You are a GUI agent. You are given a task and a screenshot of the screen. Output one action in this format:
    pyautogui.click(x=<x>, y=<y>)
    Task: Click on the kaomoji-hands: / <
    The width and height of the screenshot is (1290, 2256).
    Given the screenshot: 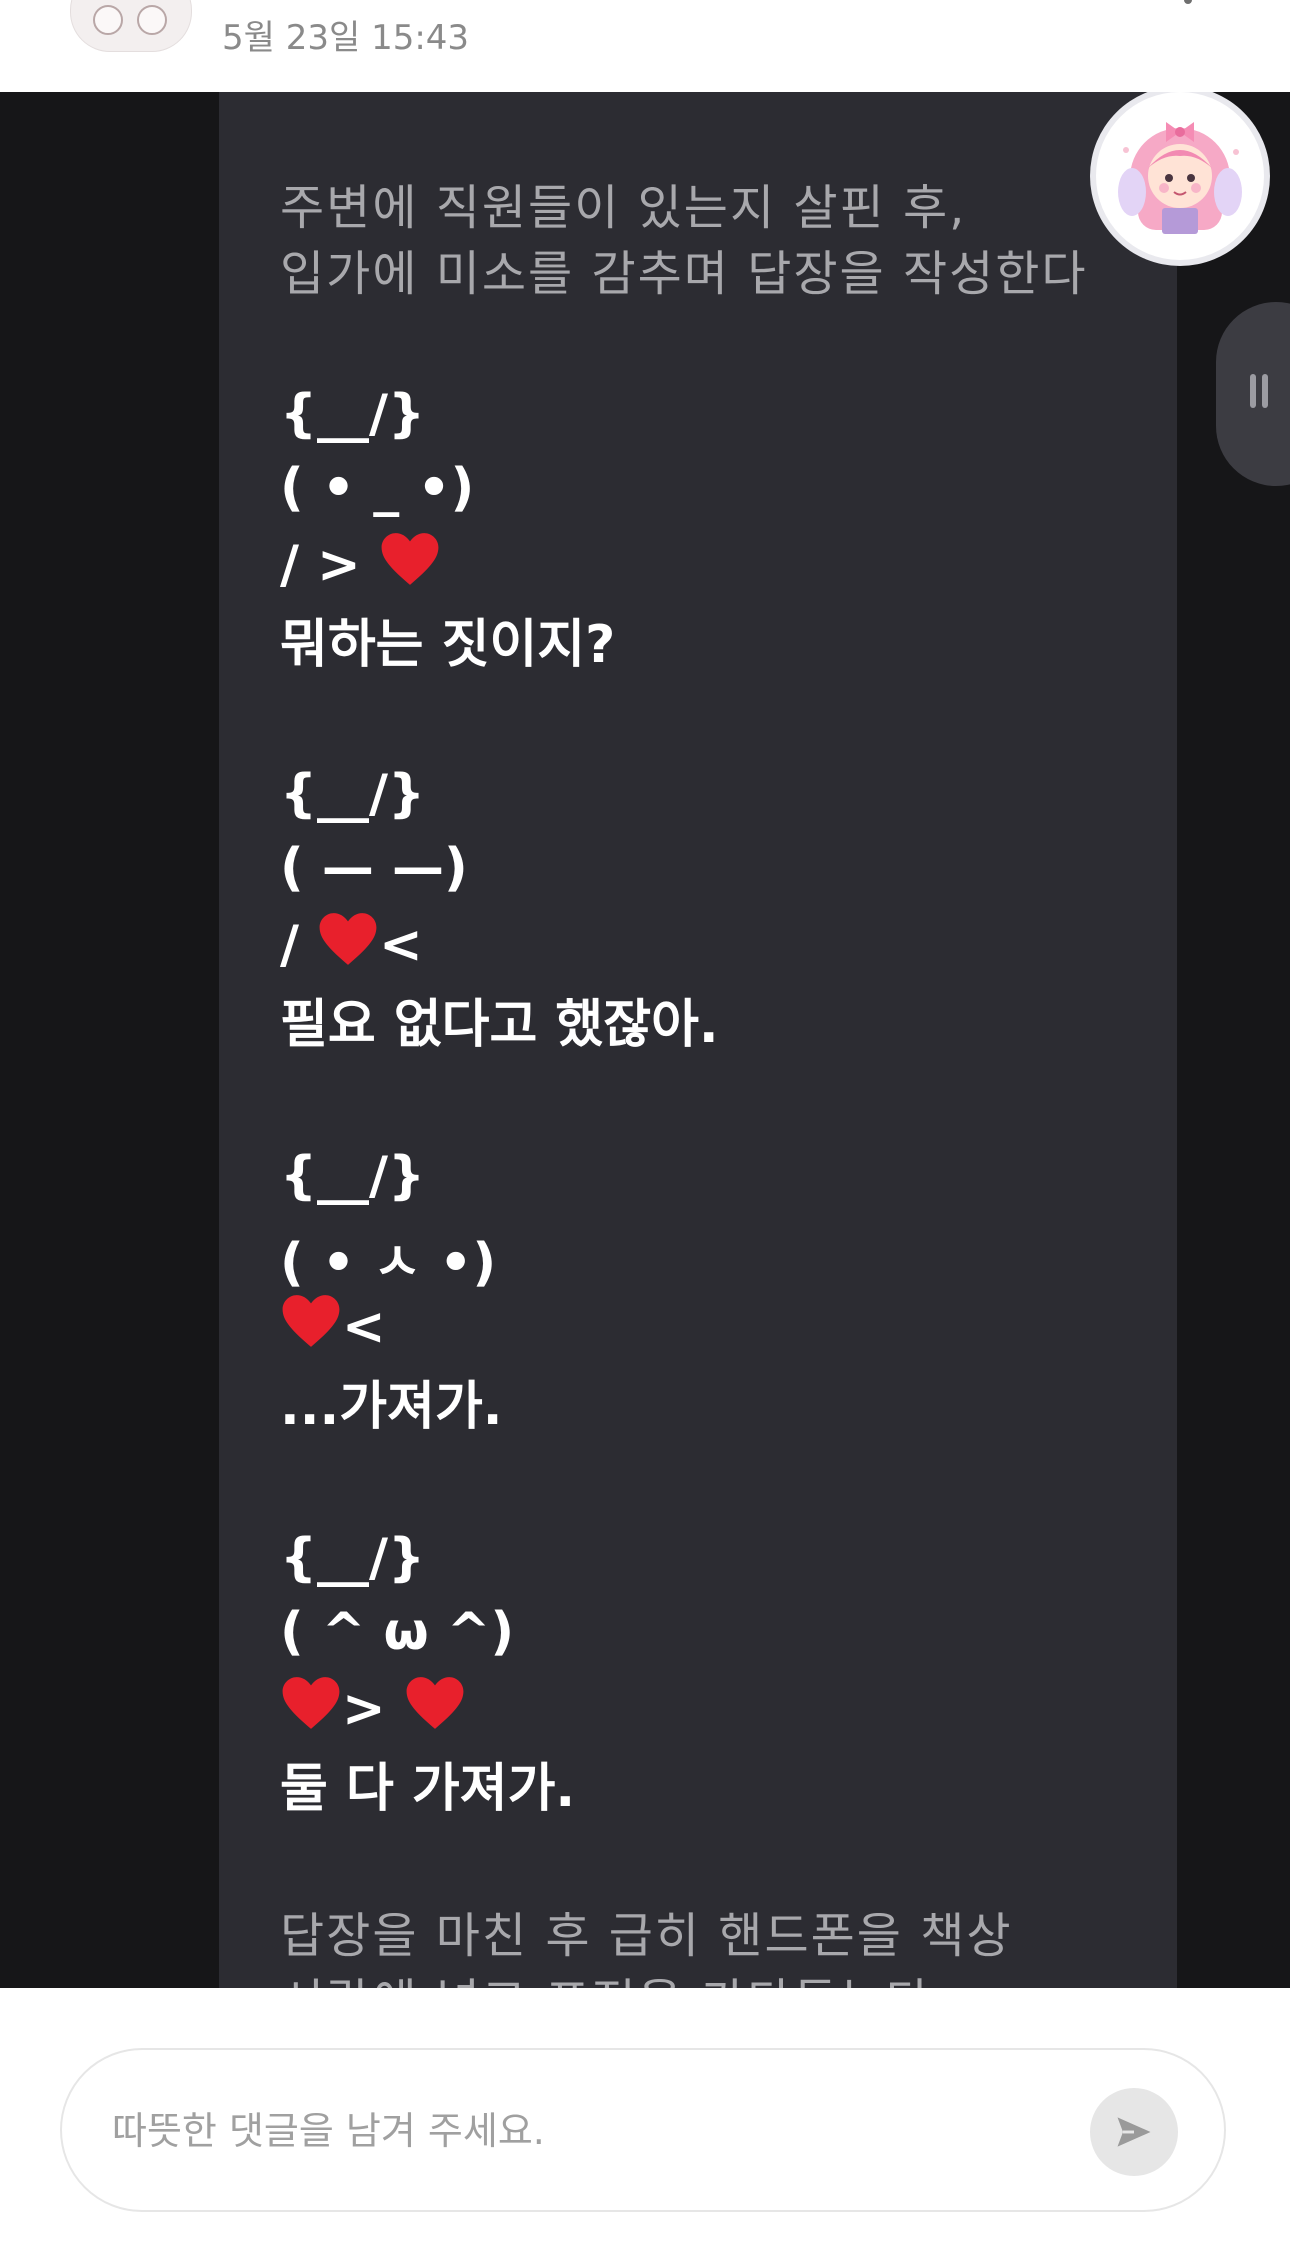 What is the action you would take?
    pyautogui.click(x=351, y=942)
    